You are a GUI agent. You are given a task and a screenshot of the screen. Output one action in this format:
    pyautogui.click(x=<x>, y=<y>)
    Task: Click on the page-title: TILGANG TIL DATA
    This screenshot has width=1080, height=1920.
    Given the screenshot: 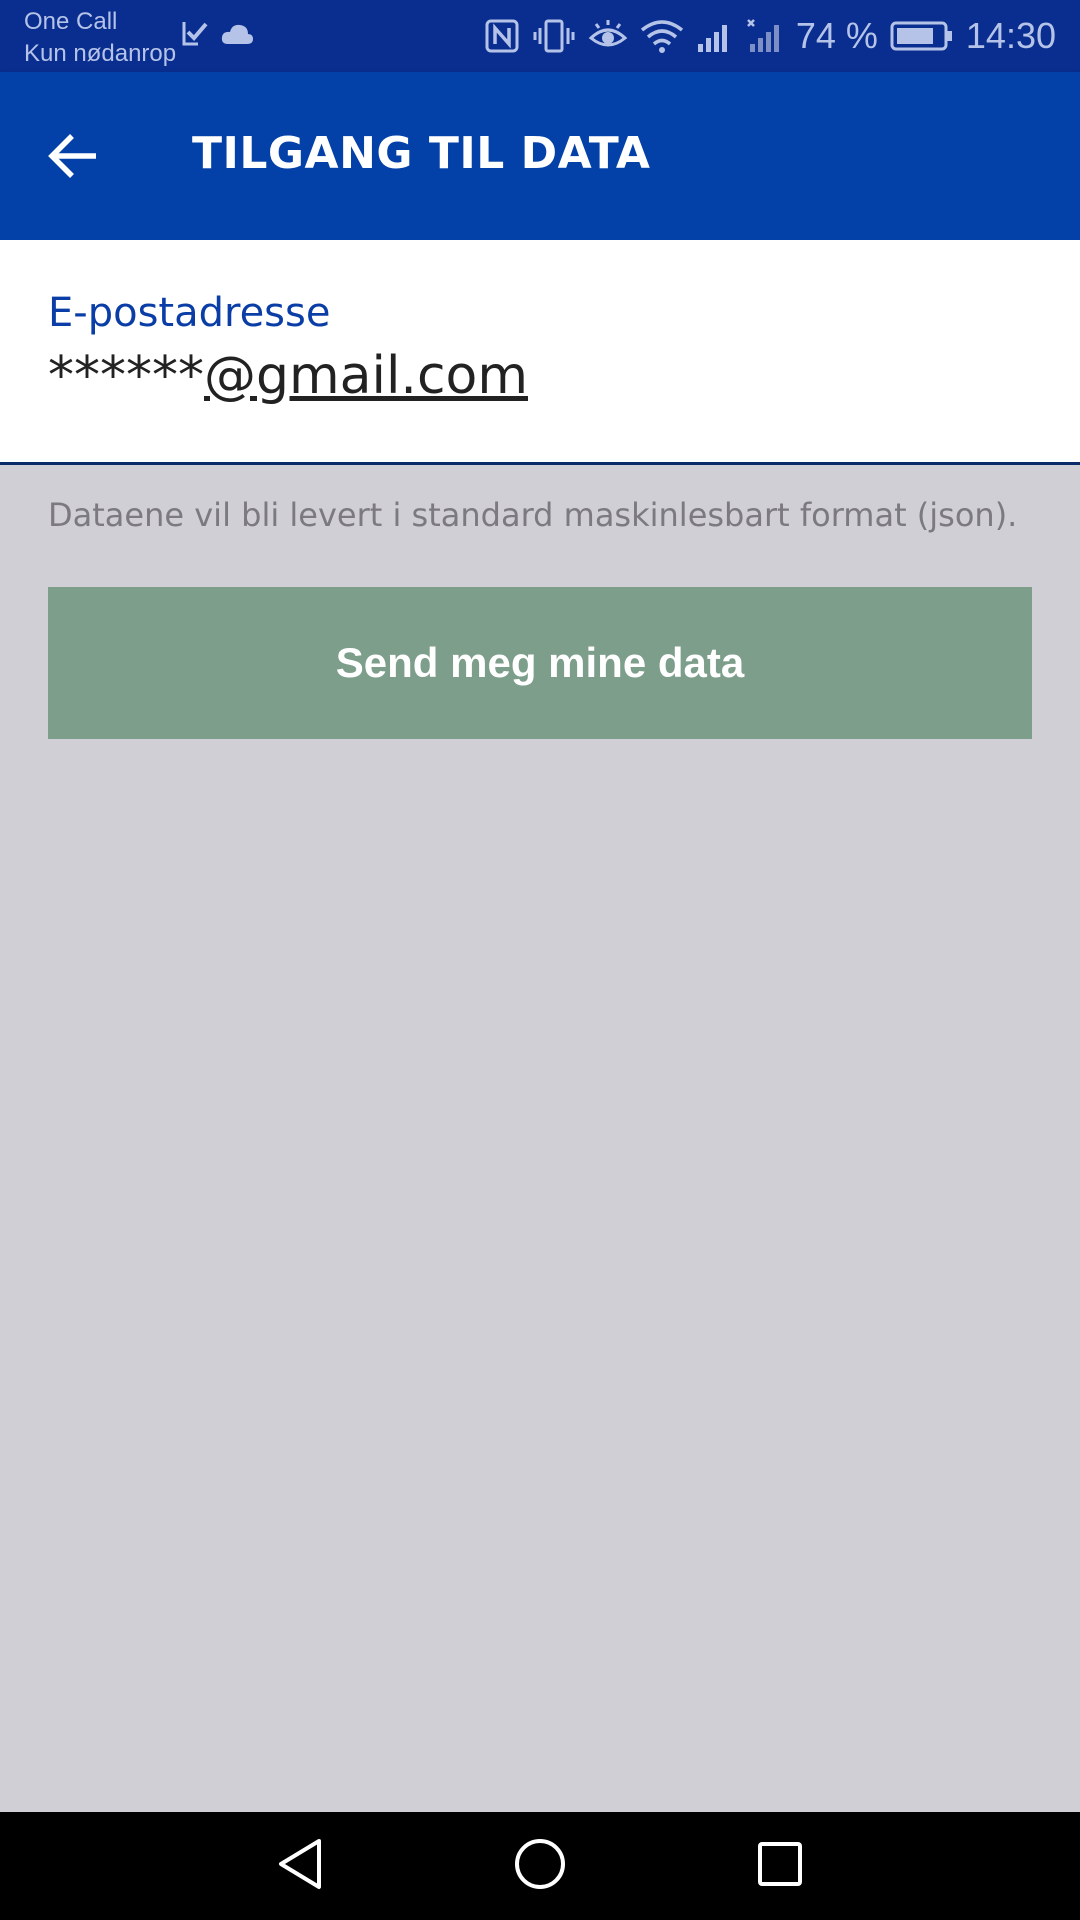 What is the action you would take?
    pyautogui.click(x=421, y=153)
    